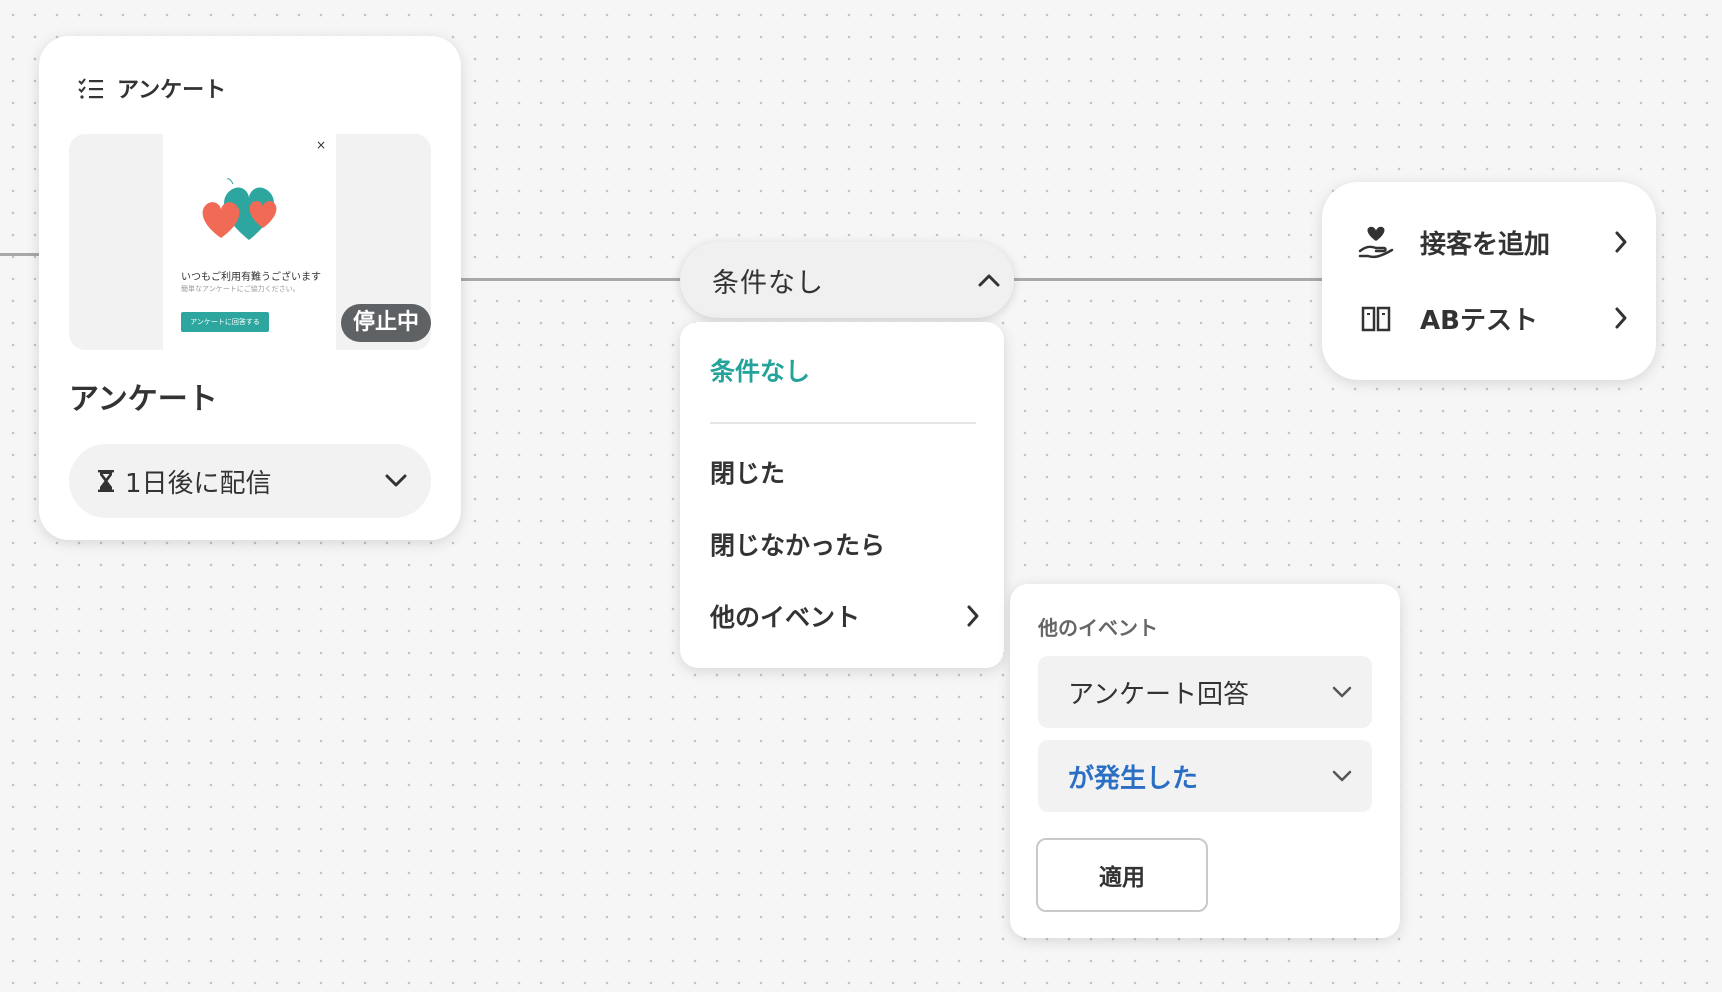  What do you see at coordinates (249, 208) in the screenshot?
I see `hearts-illustration` at bounding box center [249, 208].